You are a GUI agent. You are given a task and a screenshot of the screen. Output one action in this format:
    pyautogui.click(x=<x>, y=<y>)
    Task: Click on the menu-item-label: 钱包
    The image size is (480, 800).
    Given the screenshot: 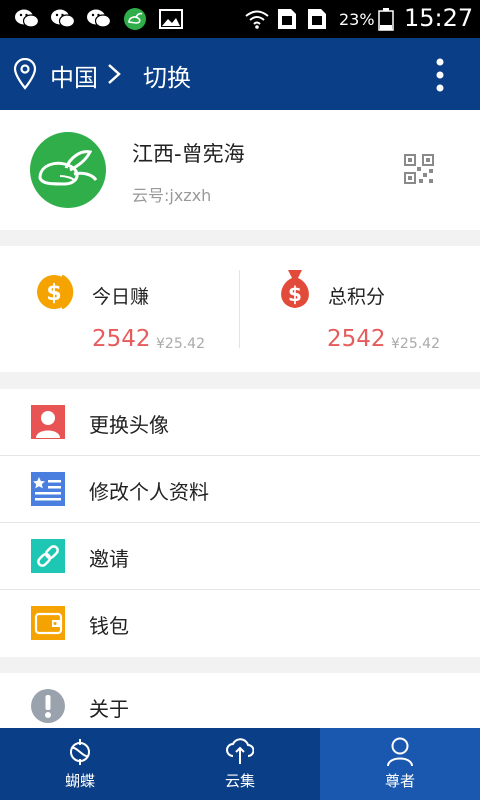 What is the action you would take?
    pyautogui.click(x=109, y=626)
    